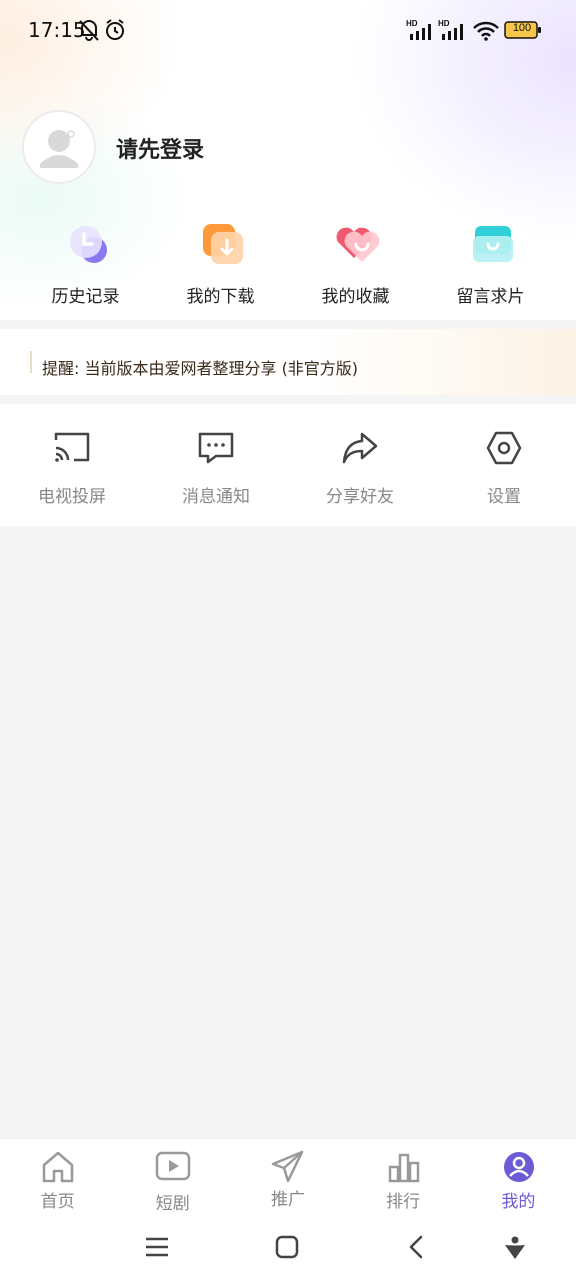  I want to click on nav-label: 短剧, so click(172, 1204).